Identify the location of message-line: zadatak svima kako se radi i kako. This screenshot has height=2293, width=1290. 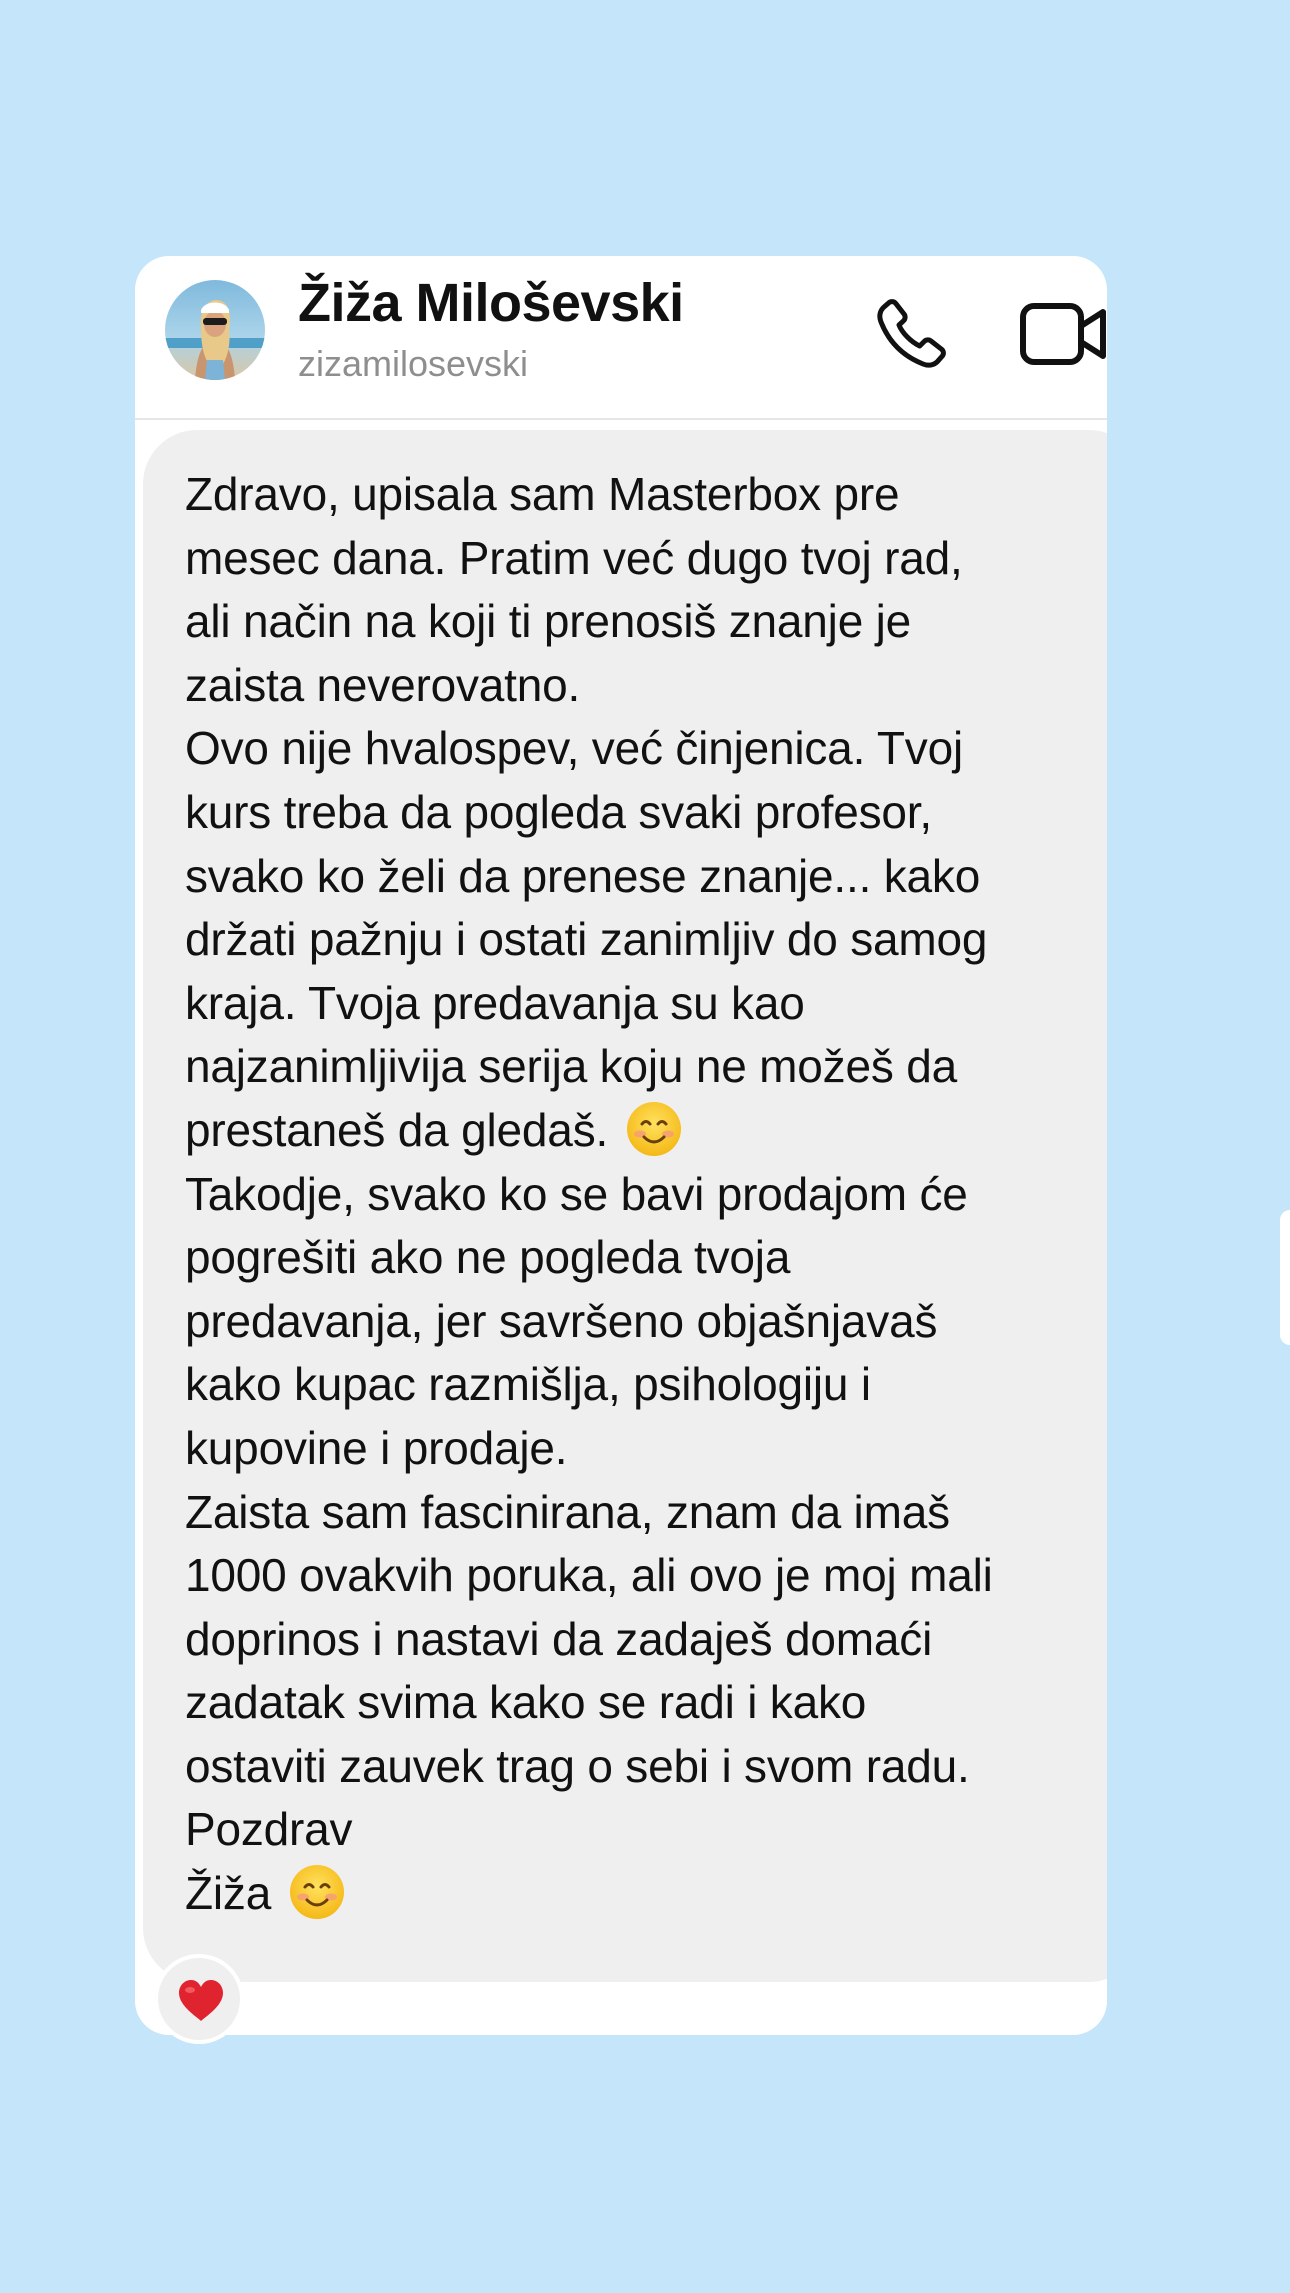
(526, 1702).